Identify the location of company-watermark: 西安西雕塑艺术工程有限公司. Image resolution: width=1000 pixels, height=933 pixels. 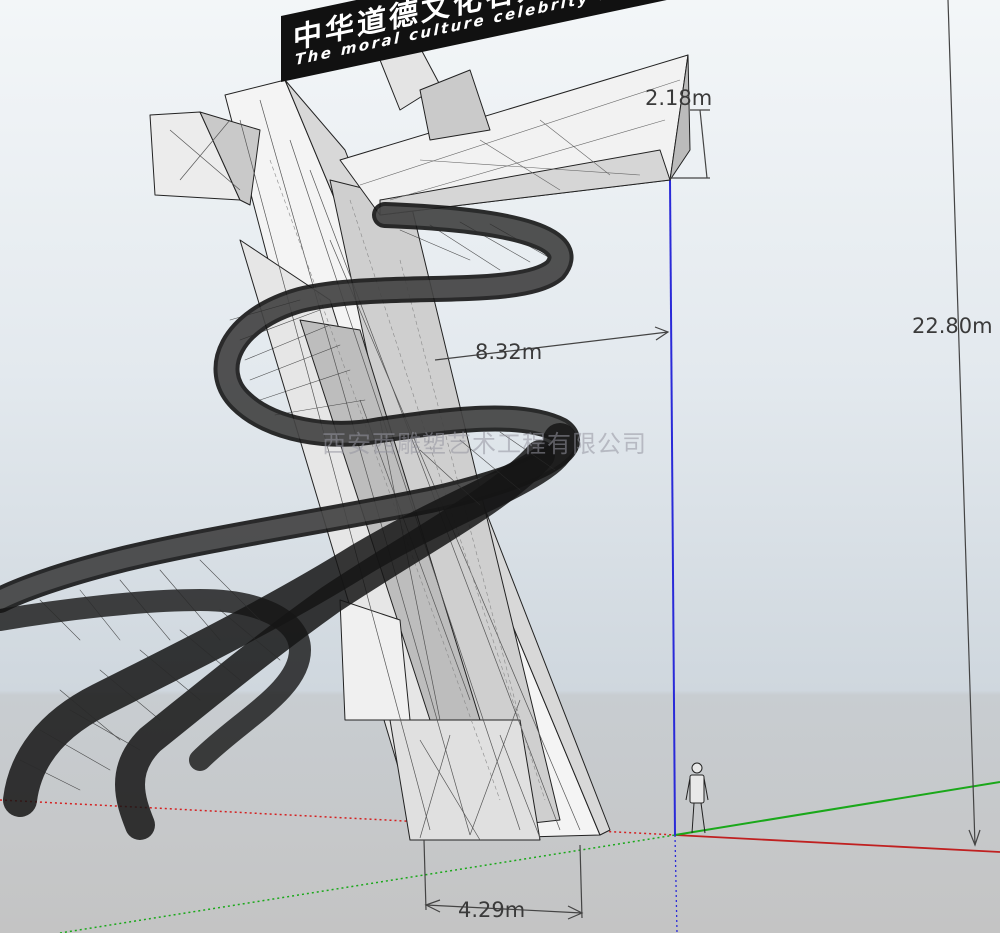
(484, 444).